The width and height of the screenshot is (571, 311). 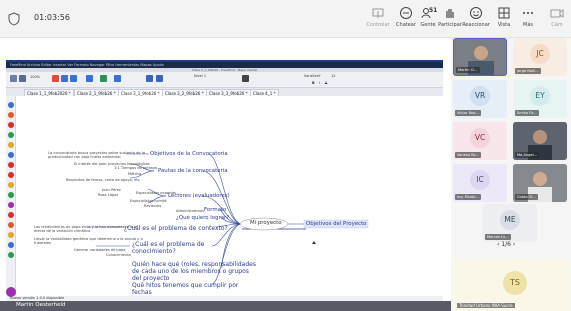 What do you see at coordinates (134, 174) in the screenshot?
I see `note-line: Métrica` at bounding box center [134, 174].